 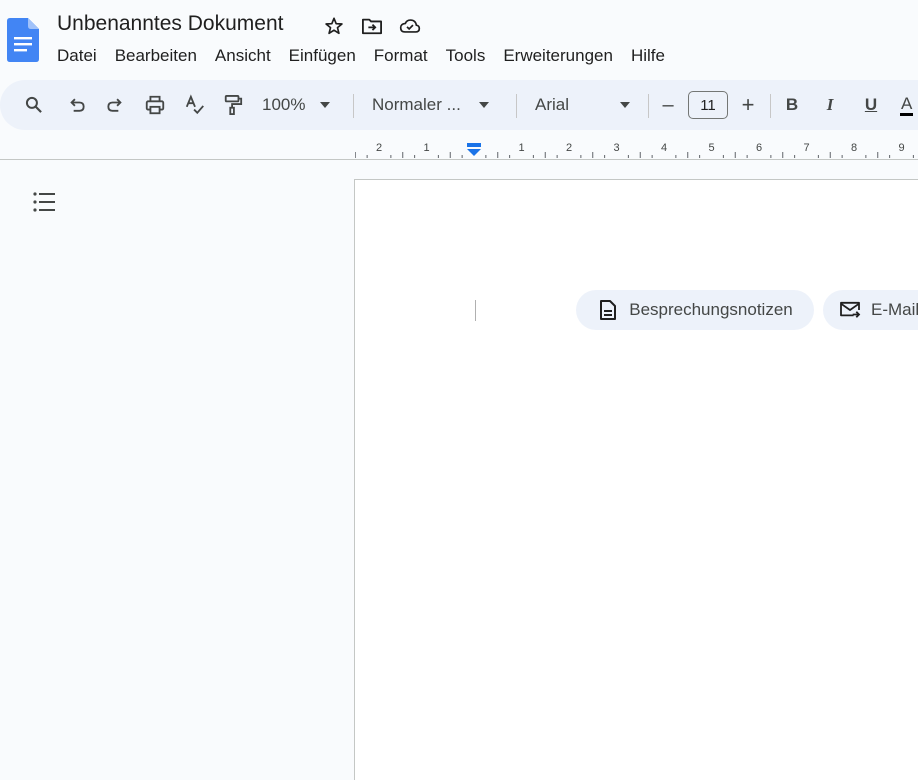 I want to click on document-outline-icon, so click(x=44, y=202).